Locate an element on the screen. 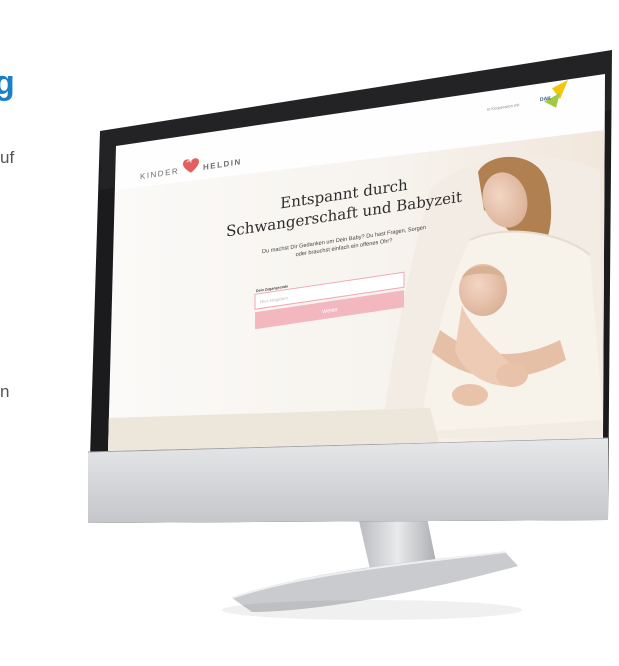 Image resolution: width=619 pixels, height=666 pixels. imac-stand is located at coordinates (372, 564).